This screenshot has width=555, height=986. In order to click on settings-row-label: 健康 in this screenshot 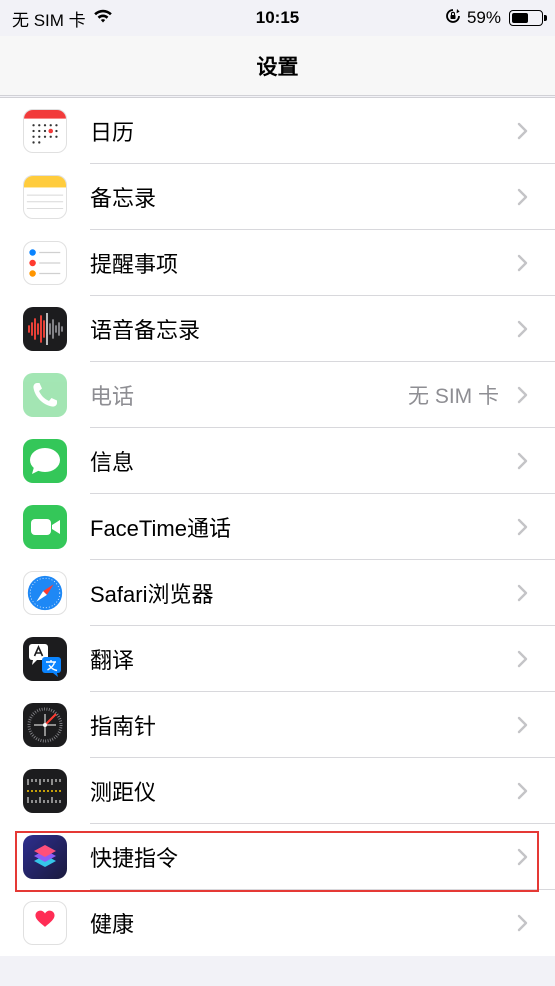, I will do `click(112, 924)`.